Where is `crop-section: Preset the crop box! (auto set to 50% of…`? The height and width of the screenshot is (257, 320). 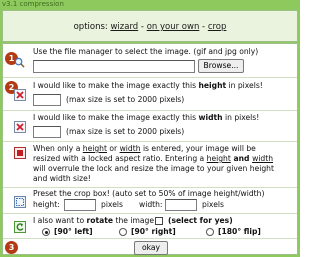 crop-section: Preset the crop box! (auto set to 50% of… is located at coordinates (150, 201).